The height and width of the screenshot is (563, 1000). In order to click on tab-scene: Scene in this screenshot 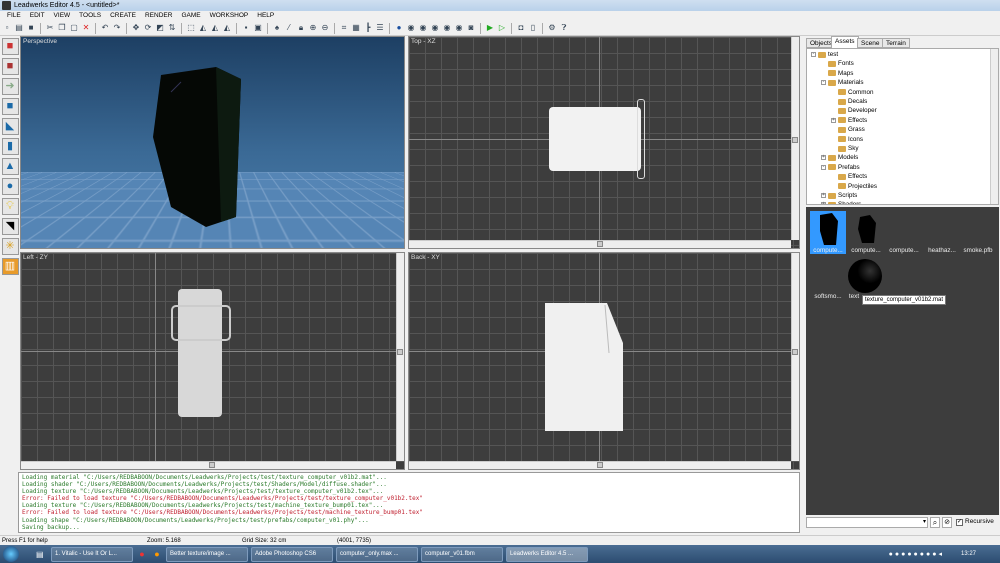, I will do `click(870, 43)`.